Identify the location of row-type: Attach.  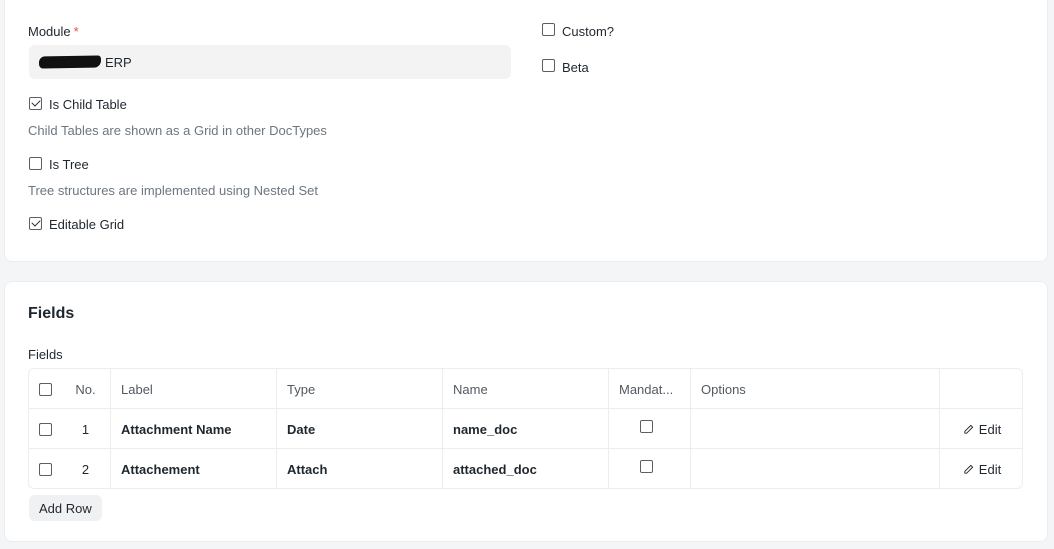
(360, 468).